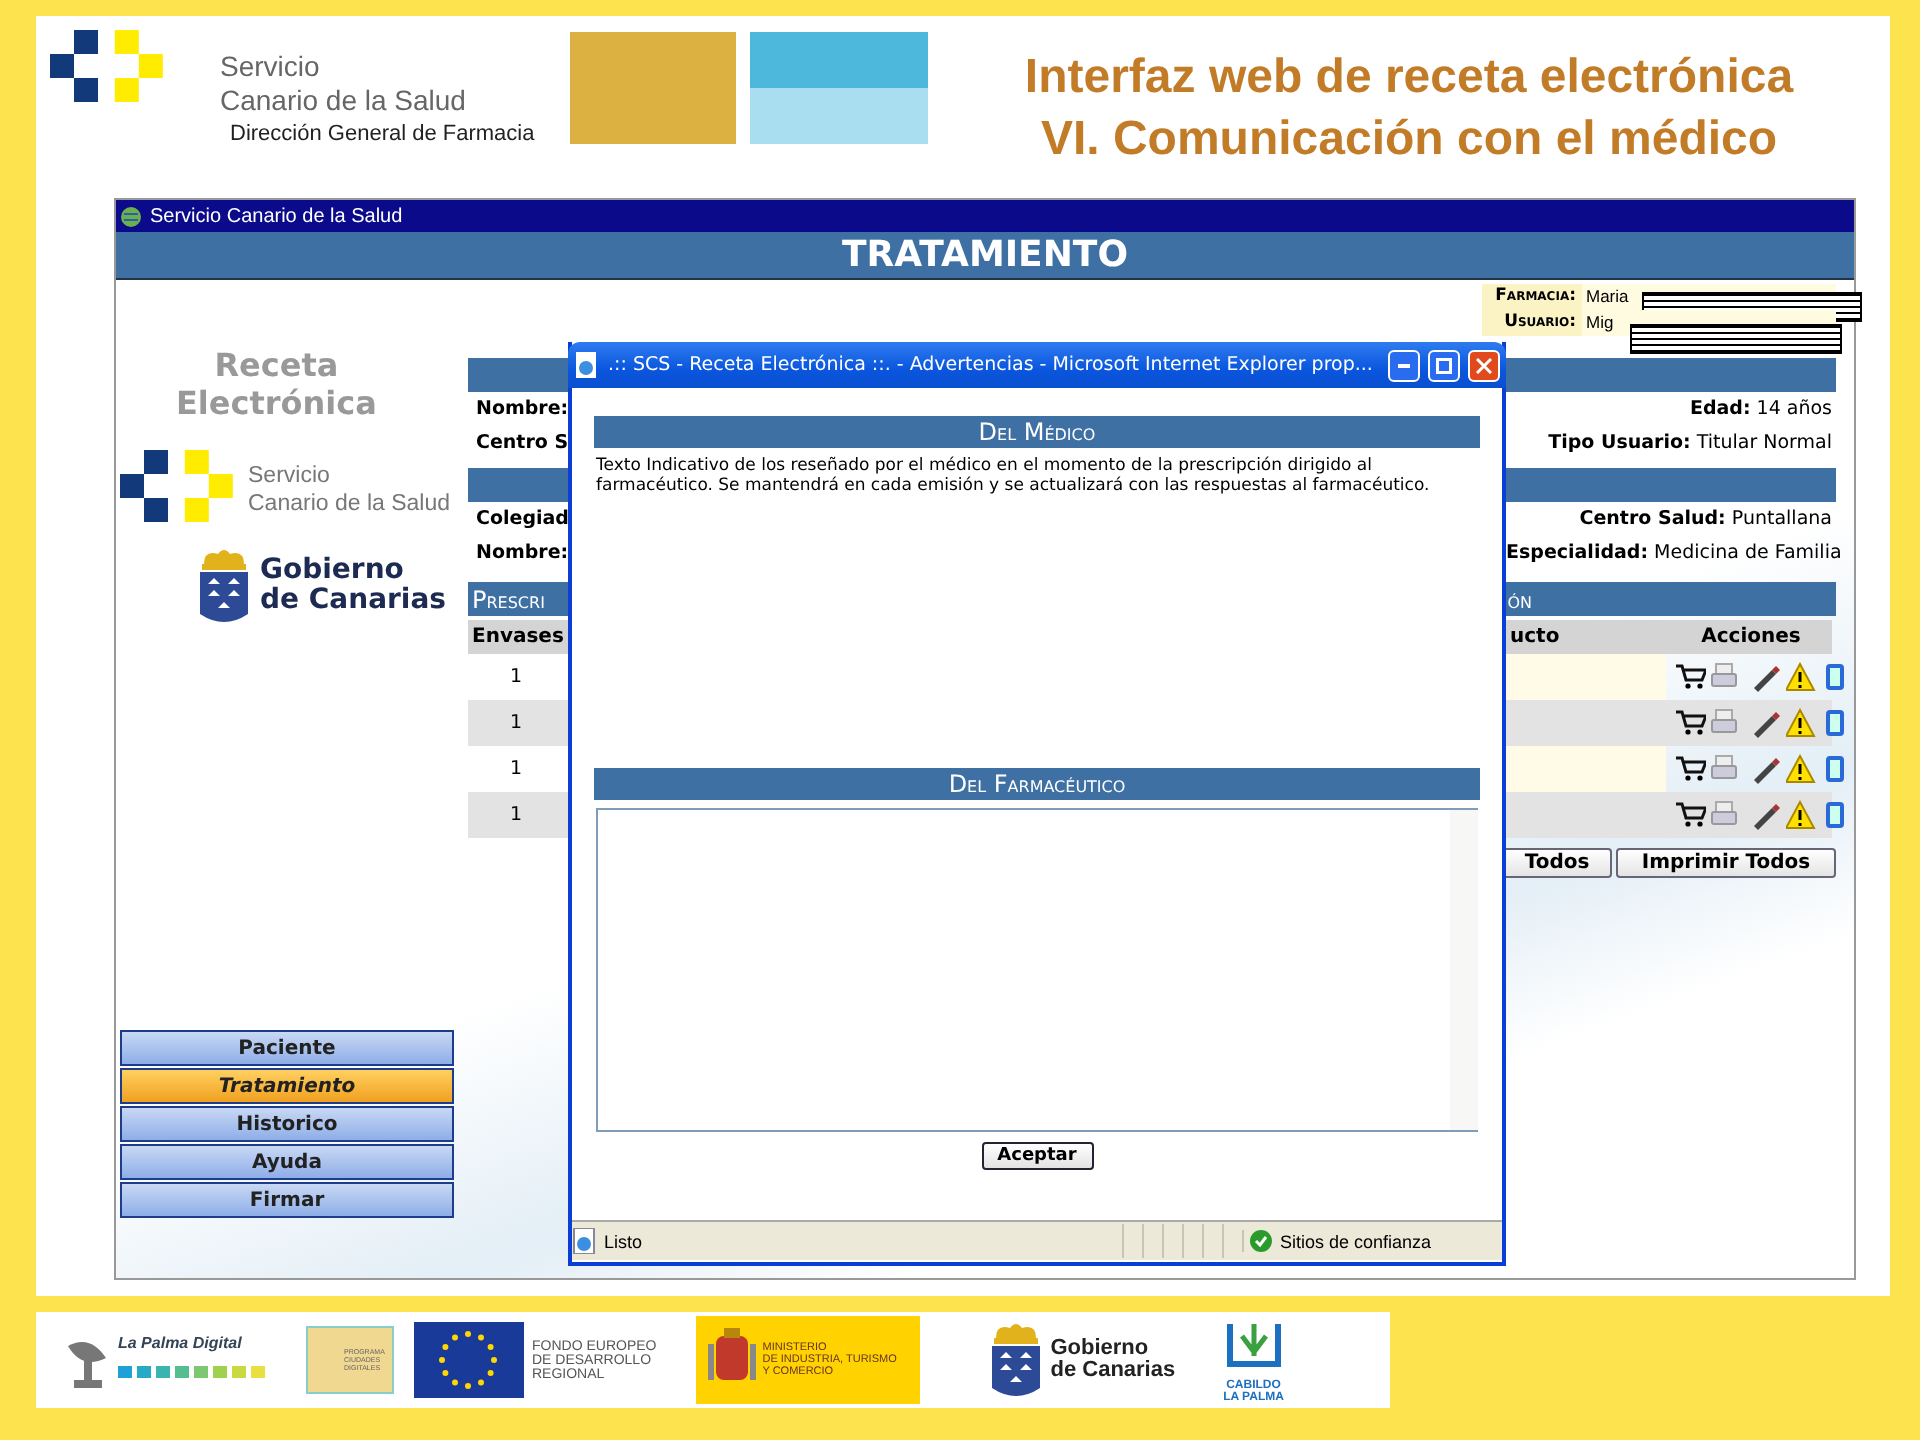 The width and height of the screenshot is (1920, 1440). I want to click on nav-item: Firmar, so click(287, 1200).